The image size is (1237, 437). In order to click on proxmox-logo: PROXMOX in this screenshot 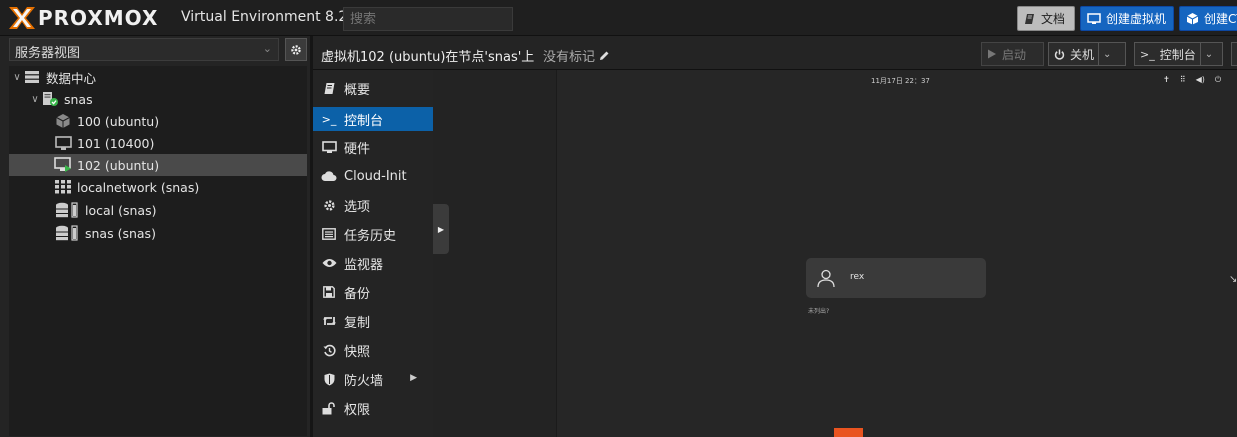, I will do `click(83, 18)`.